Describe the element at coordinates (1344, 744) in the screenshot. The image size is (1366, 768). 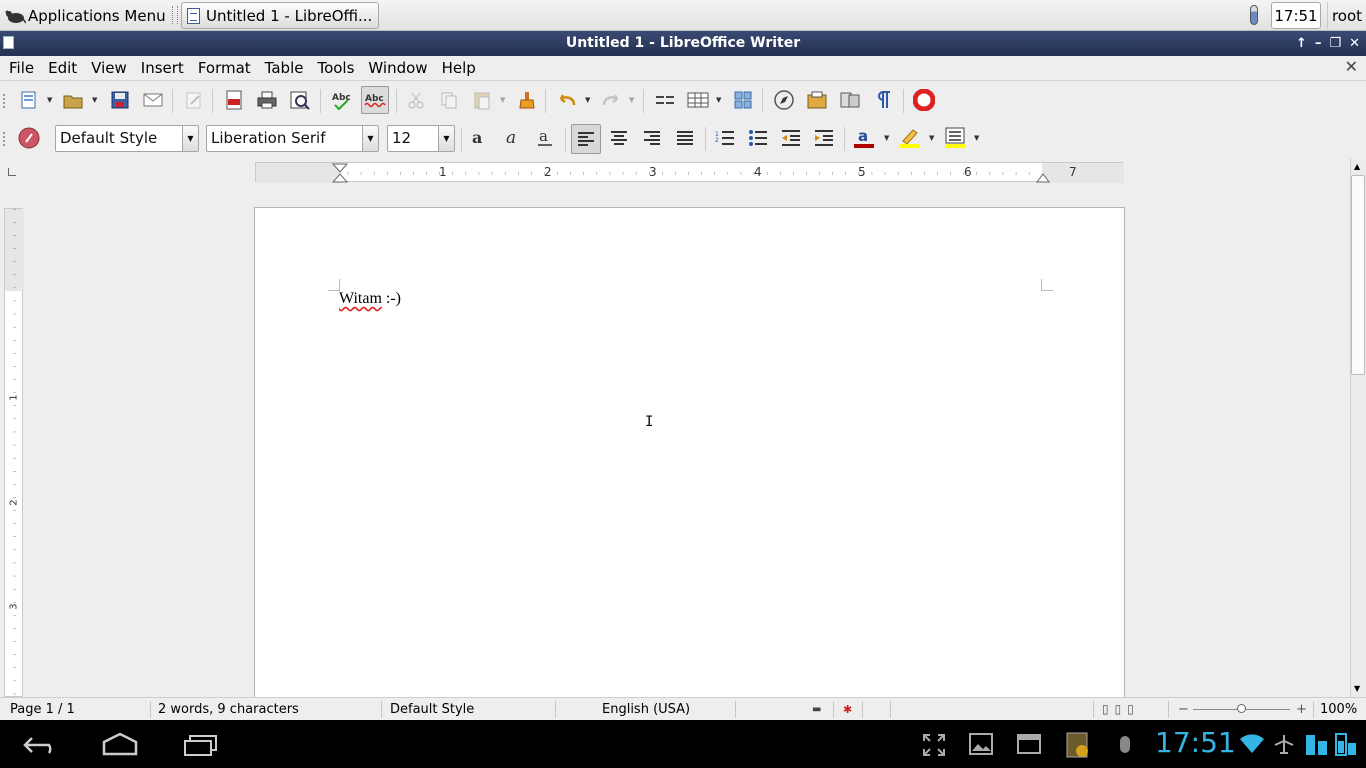
I see `battery-charge-icon` at that location.